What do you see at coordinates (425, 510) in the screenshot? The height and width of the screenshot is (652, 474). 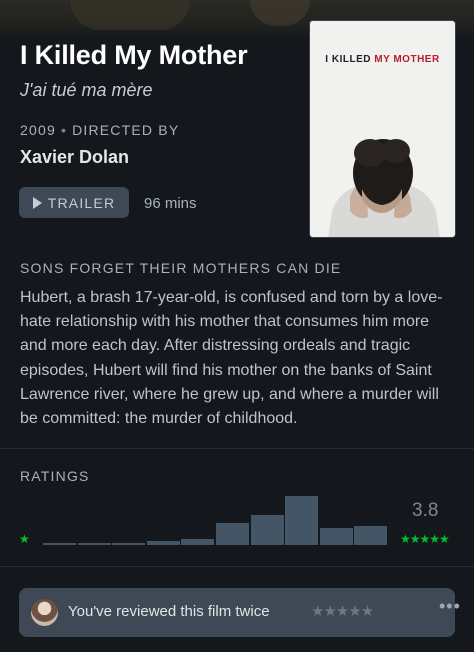 I see `average-rating: 3.8` at bounding box center [425, 510].